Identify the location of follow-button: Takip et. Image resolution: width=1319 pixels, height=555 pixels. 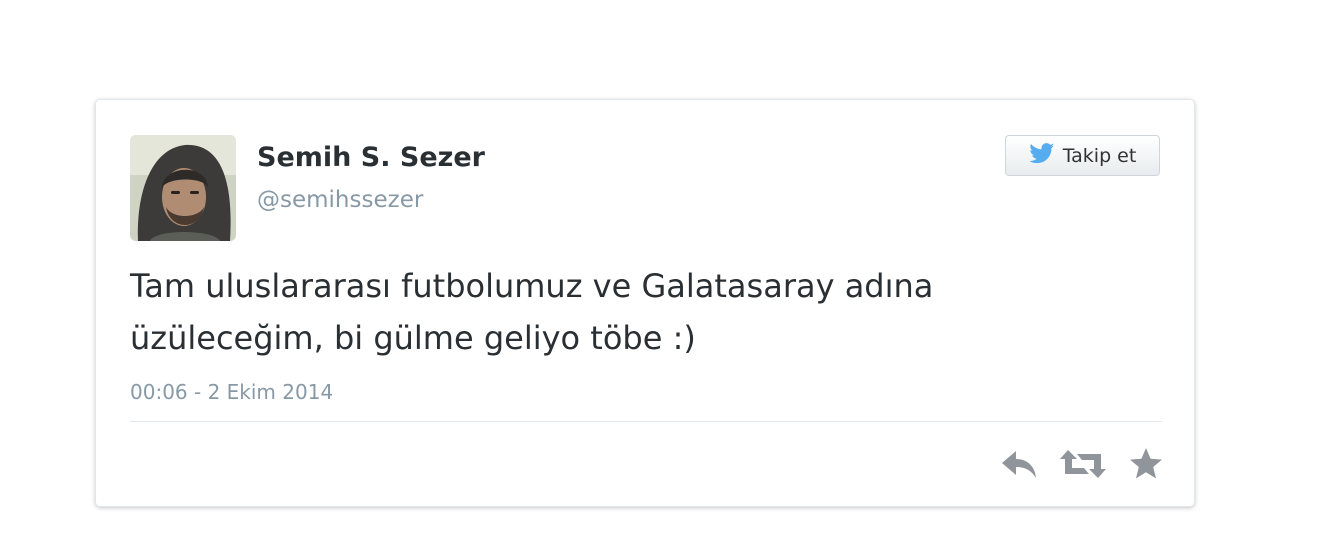
(1082, 155).